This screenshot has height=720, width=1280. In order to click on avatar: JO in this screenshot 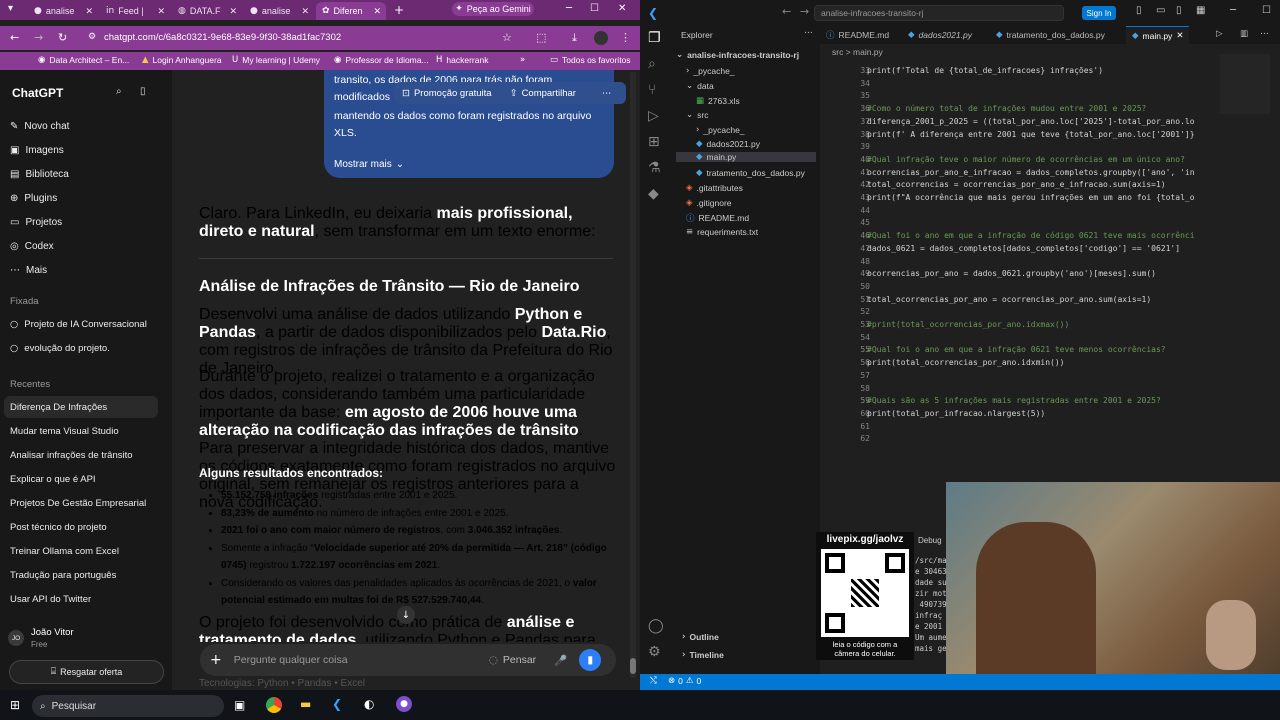, I will do `click(16, 638)`.